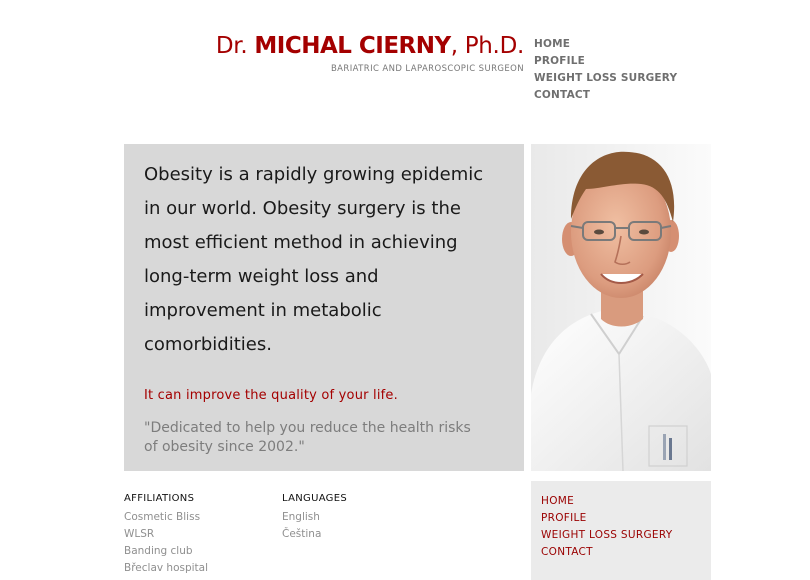 Image resolution: width=810 pixels, height=580 pixels. I want to click on affiliation-link: Břeclav hospital, so click(166, 568).